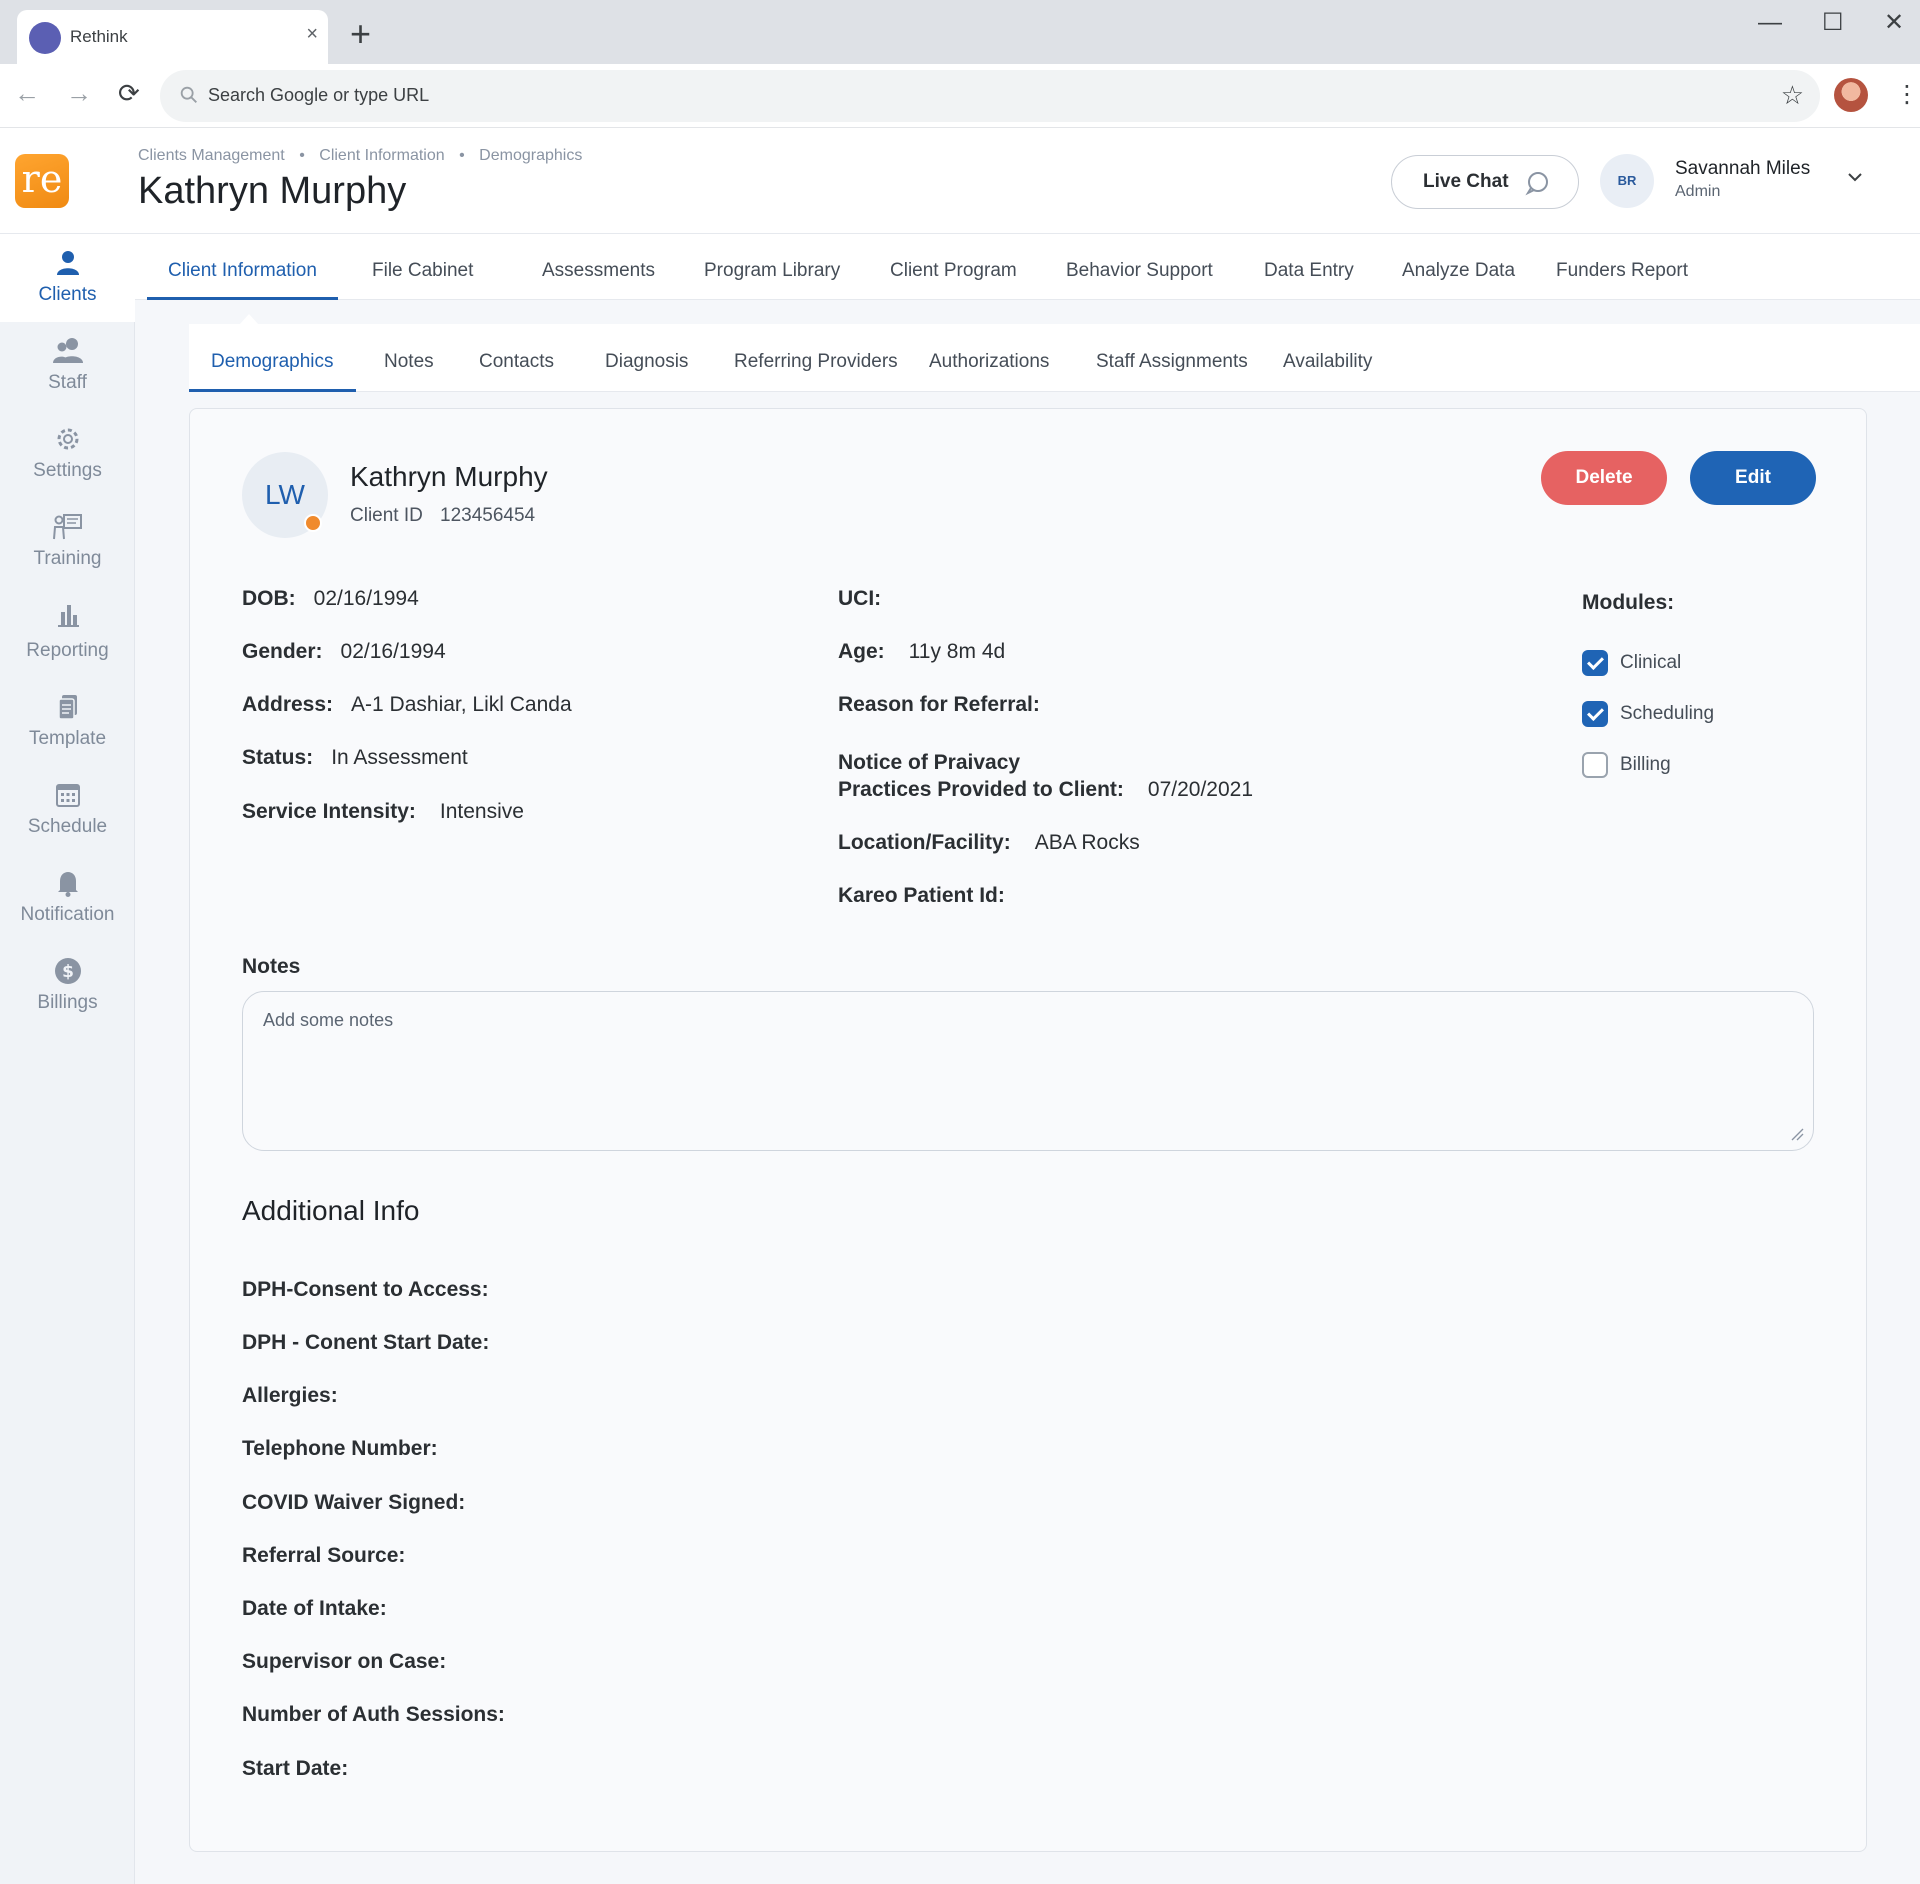 The image size is (1920, 1884). I want to click on sidebar-item-label: Settings, so click(67, 470).